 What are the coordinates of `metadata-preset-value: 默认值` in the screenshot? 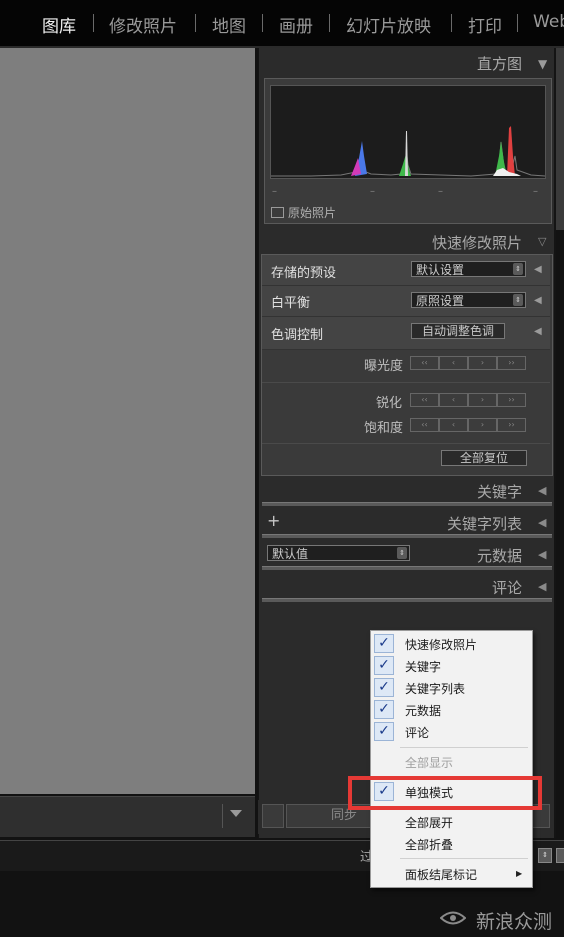 It's located at (290, 554).